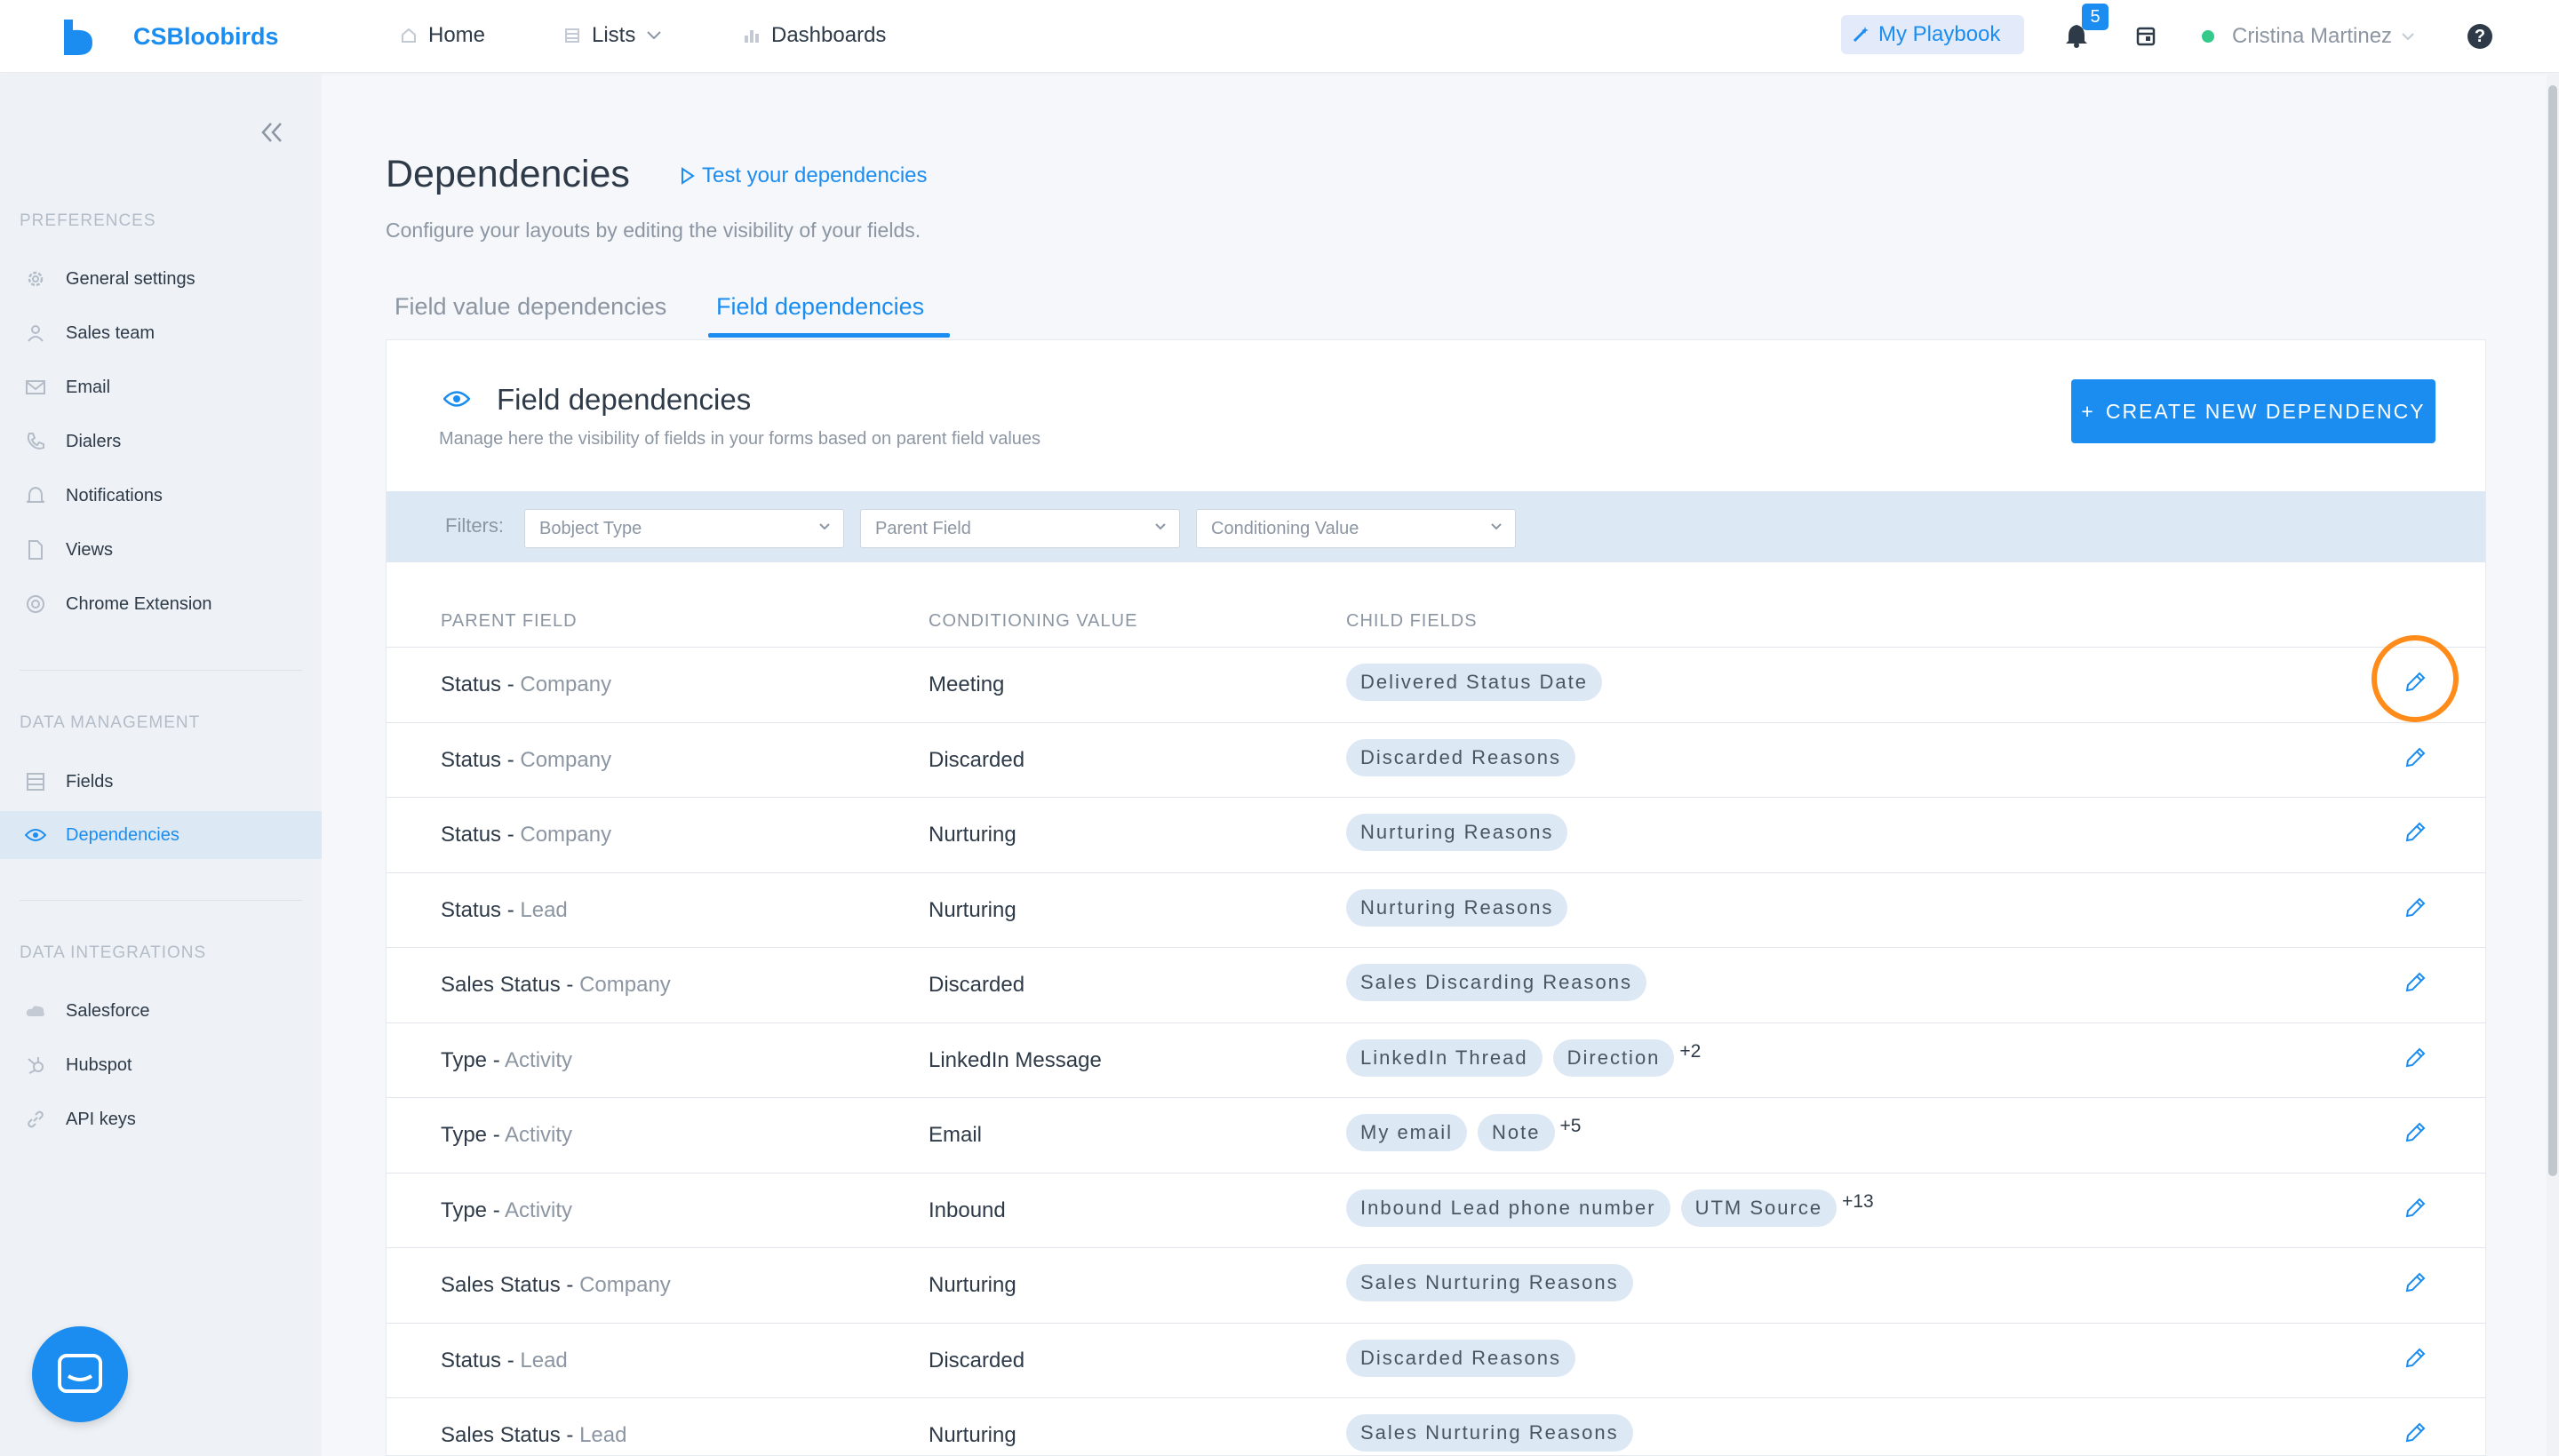 The image size is (2559, 1456). What do you see at coordinates (113, 952) in the screenshot?
I see `data-integrations-section-title: DATA INTEGRATIONS` at bounding box center [113, 952].